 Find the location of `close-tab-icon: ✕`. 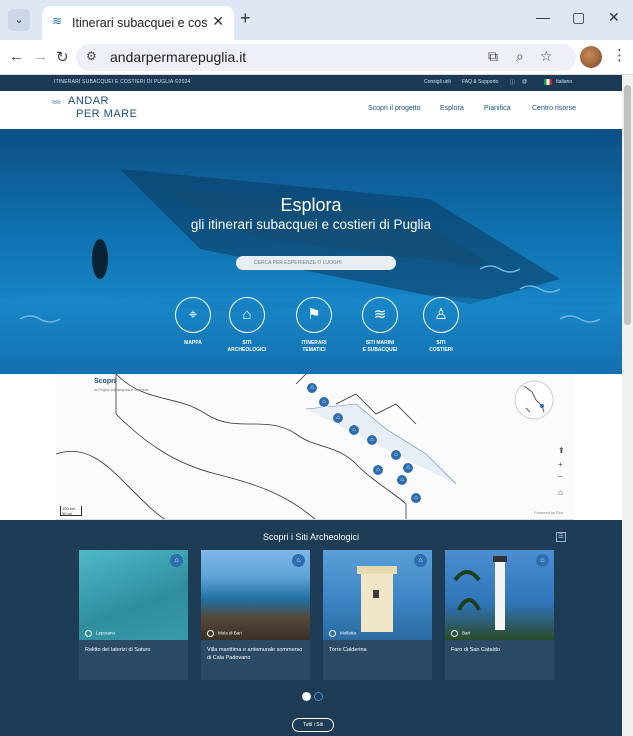

close-tab-icon: ✕ is located at coordinates (218, 21).